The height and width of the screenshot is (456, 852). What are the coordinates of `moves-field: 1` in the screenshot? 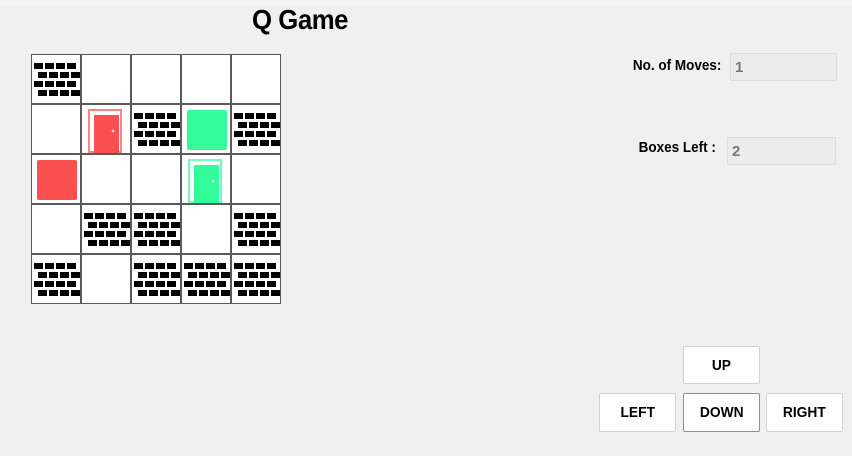 It's located at (783, 67).